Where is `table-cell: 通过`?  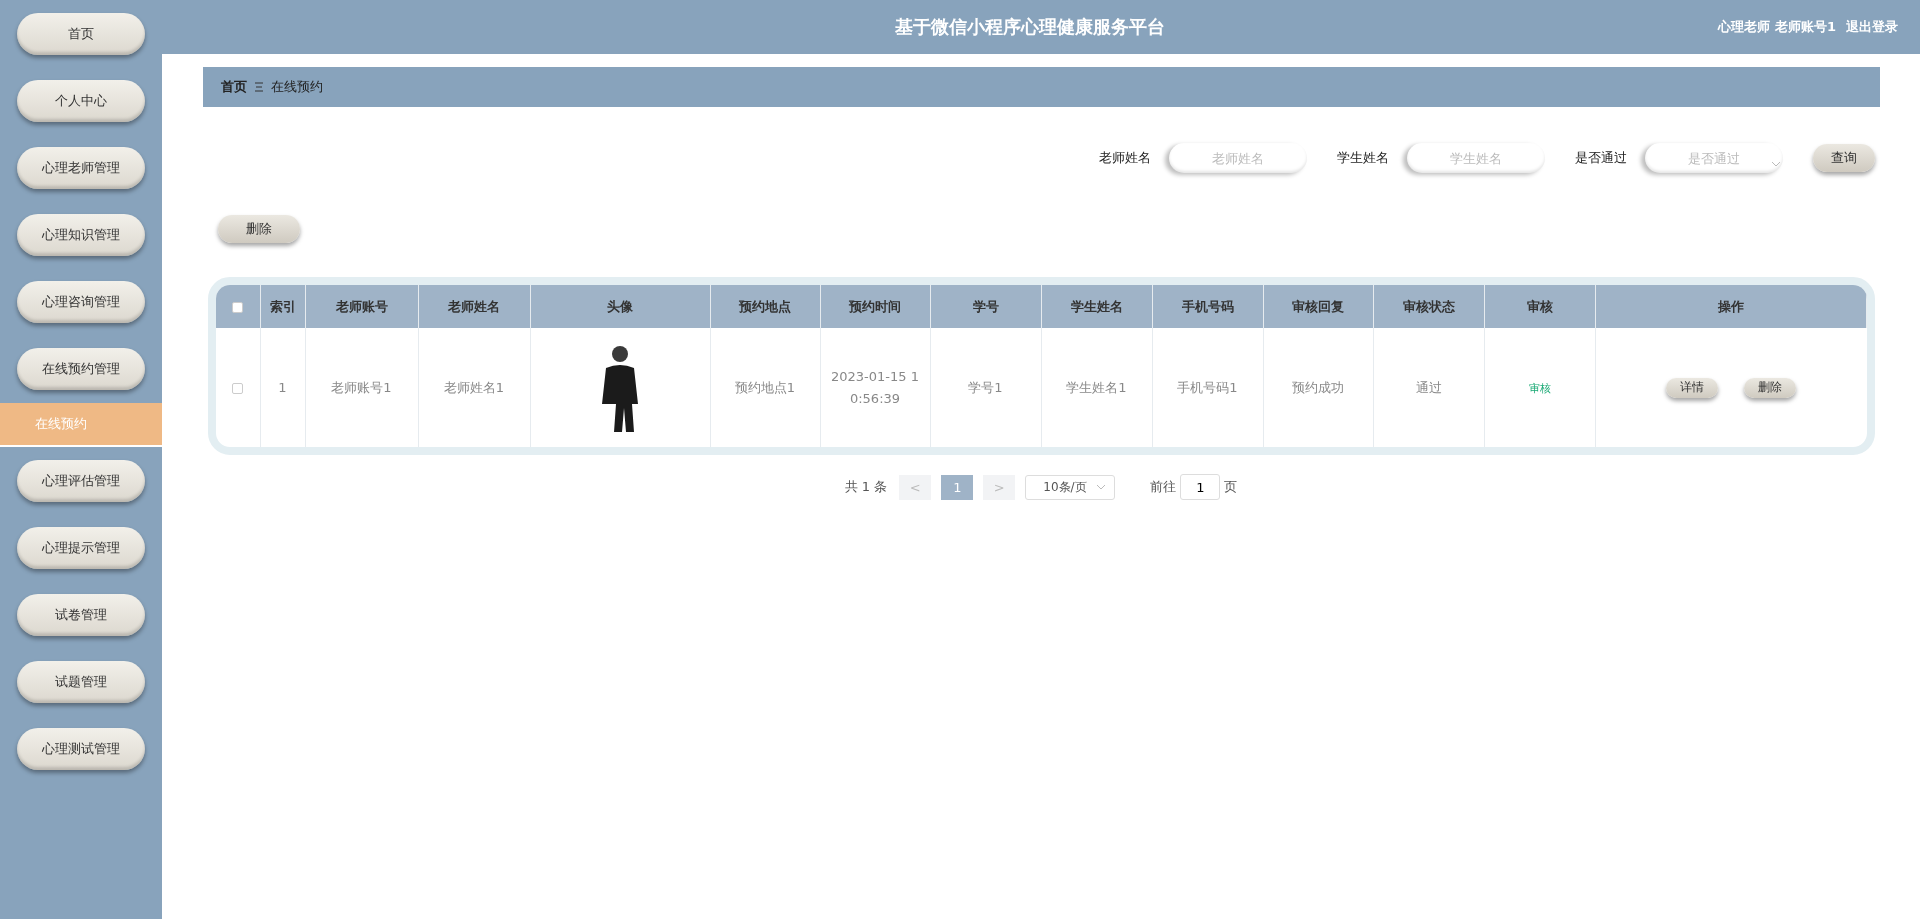
table-cell: 通过 is located at coordinates (1428, 387).